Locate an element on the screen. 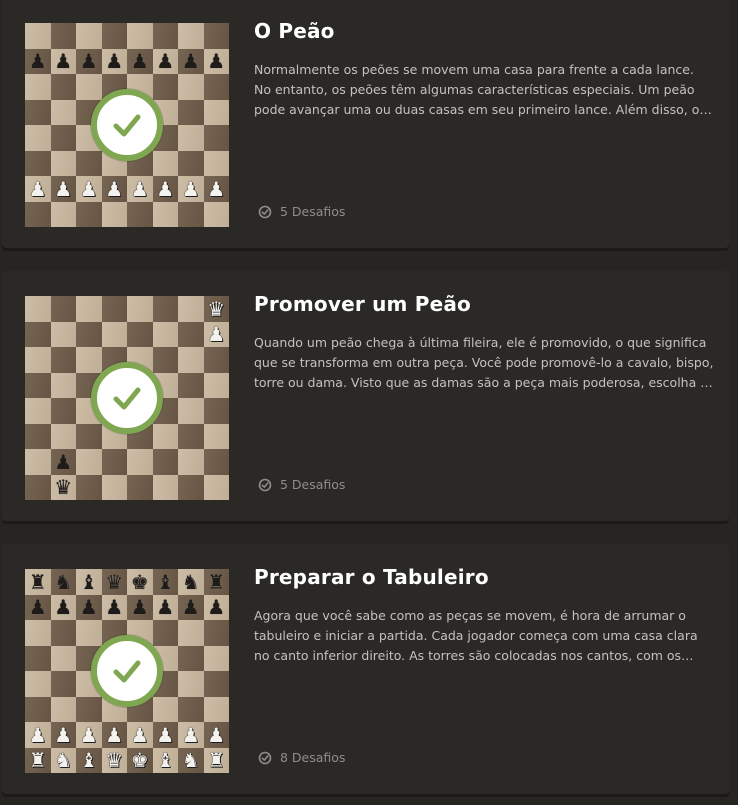 The width and height of the screenshot is (738, 805). black-bishop-icon: ♝ is located at coordinates (165, 581).